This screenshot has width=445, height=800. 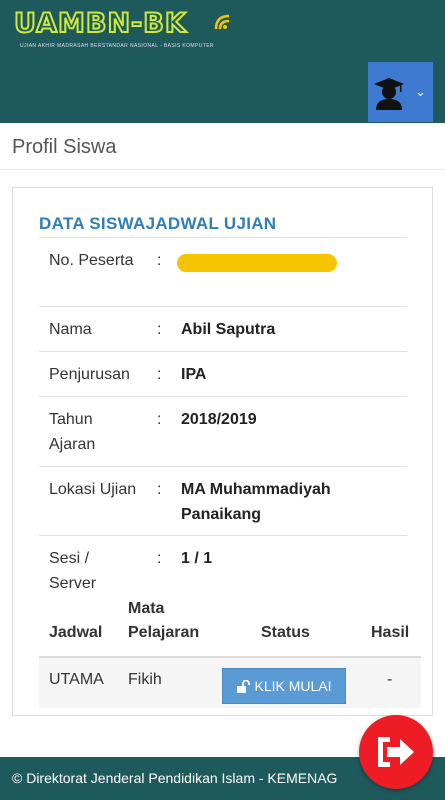 I want to click on field-row-tahun-ajaran: Tahun Ajaran : 2018/2019, so click(x=223, y=431).